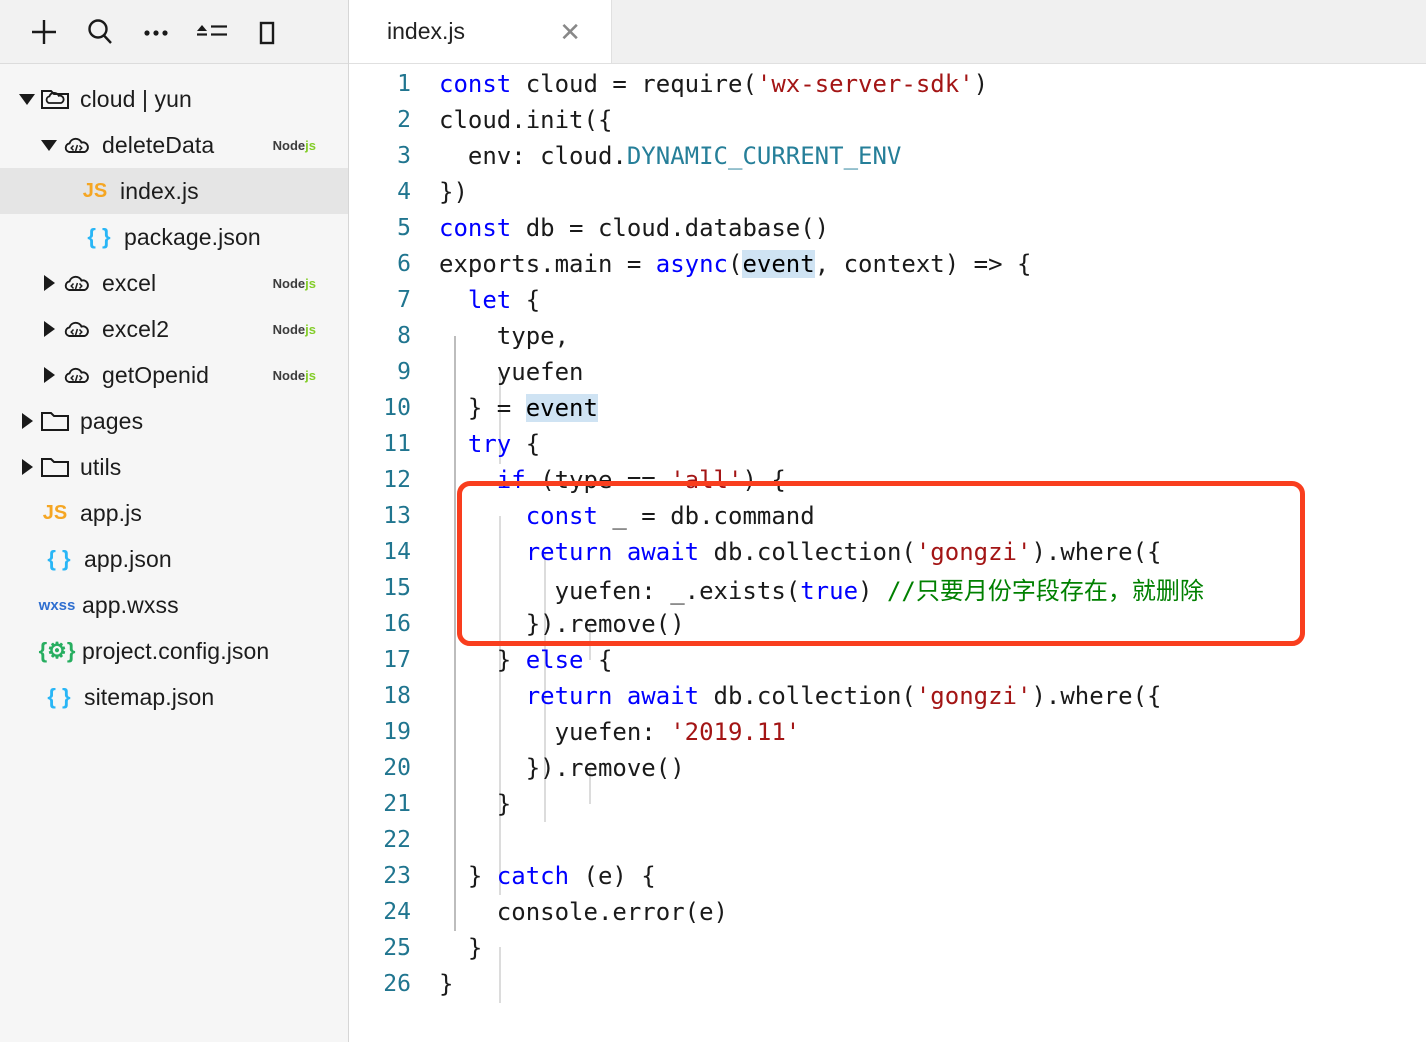 Image resolution: width=1426 pixels, height=1042 pixels. What do you see at coordinates (404, 120) in the screenshot?
I see `line-number: 2` at bounding box center [404, 120].